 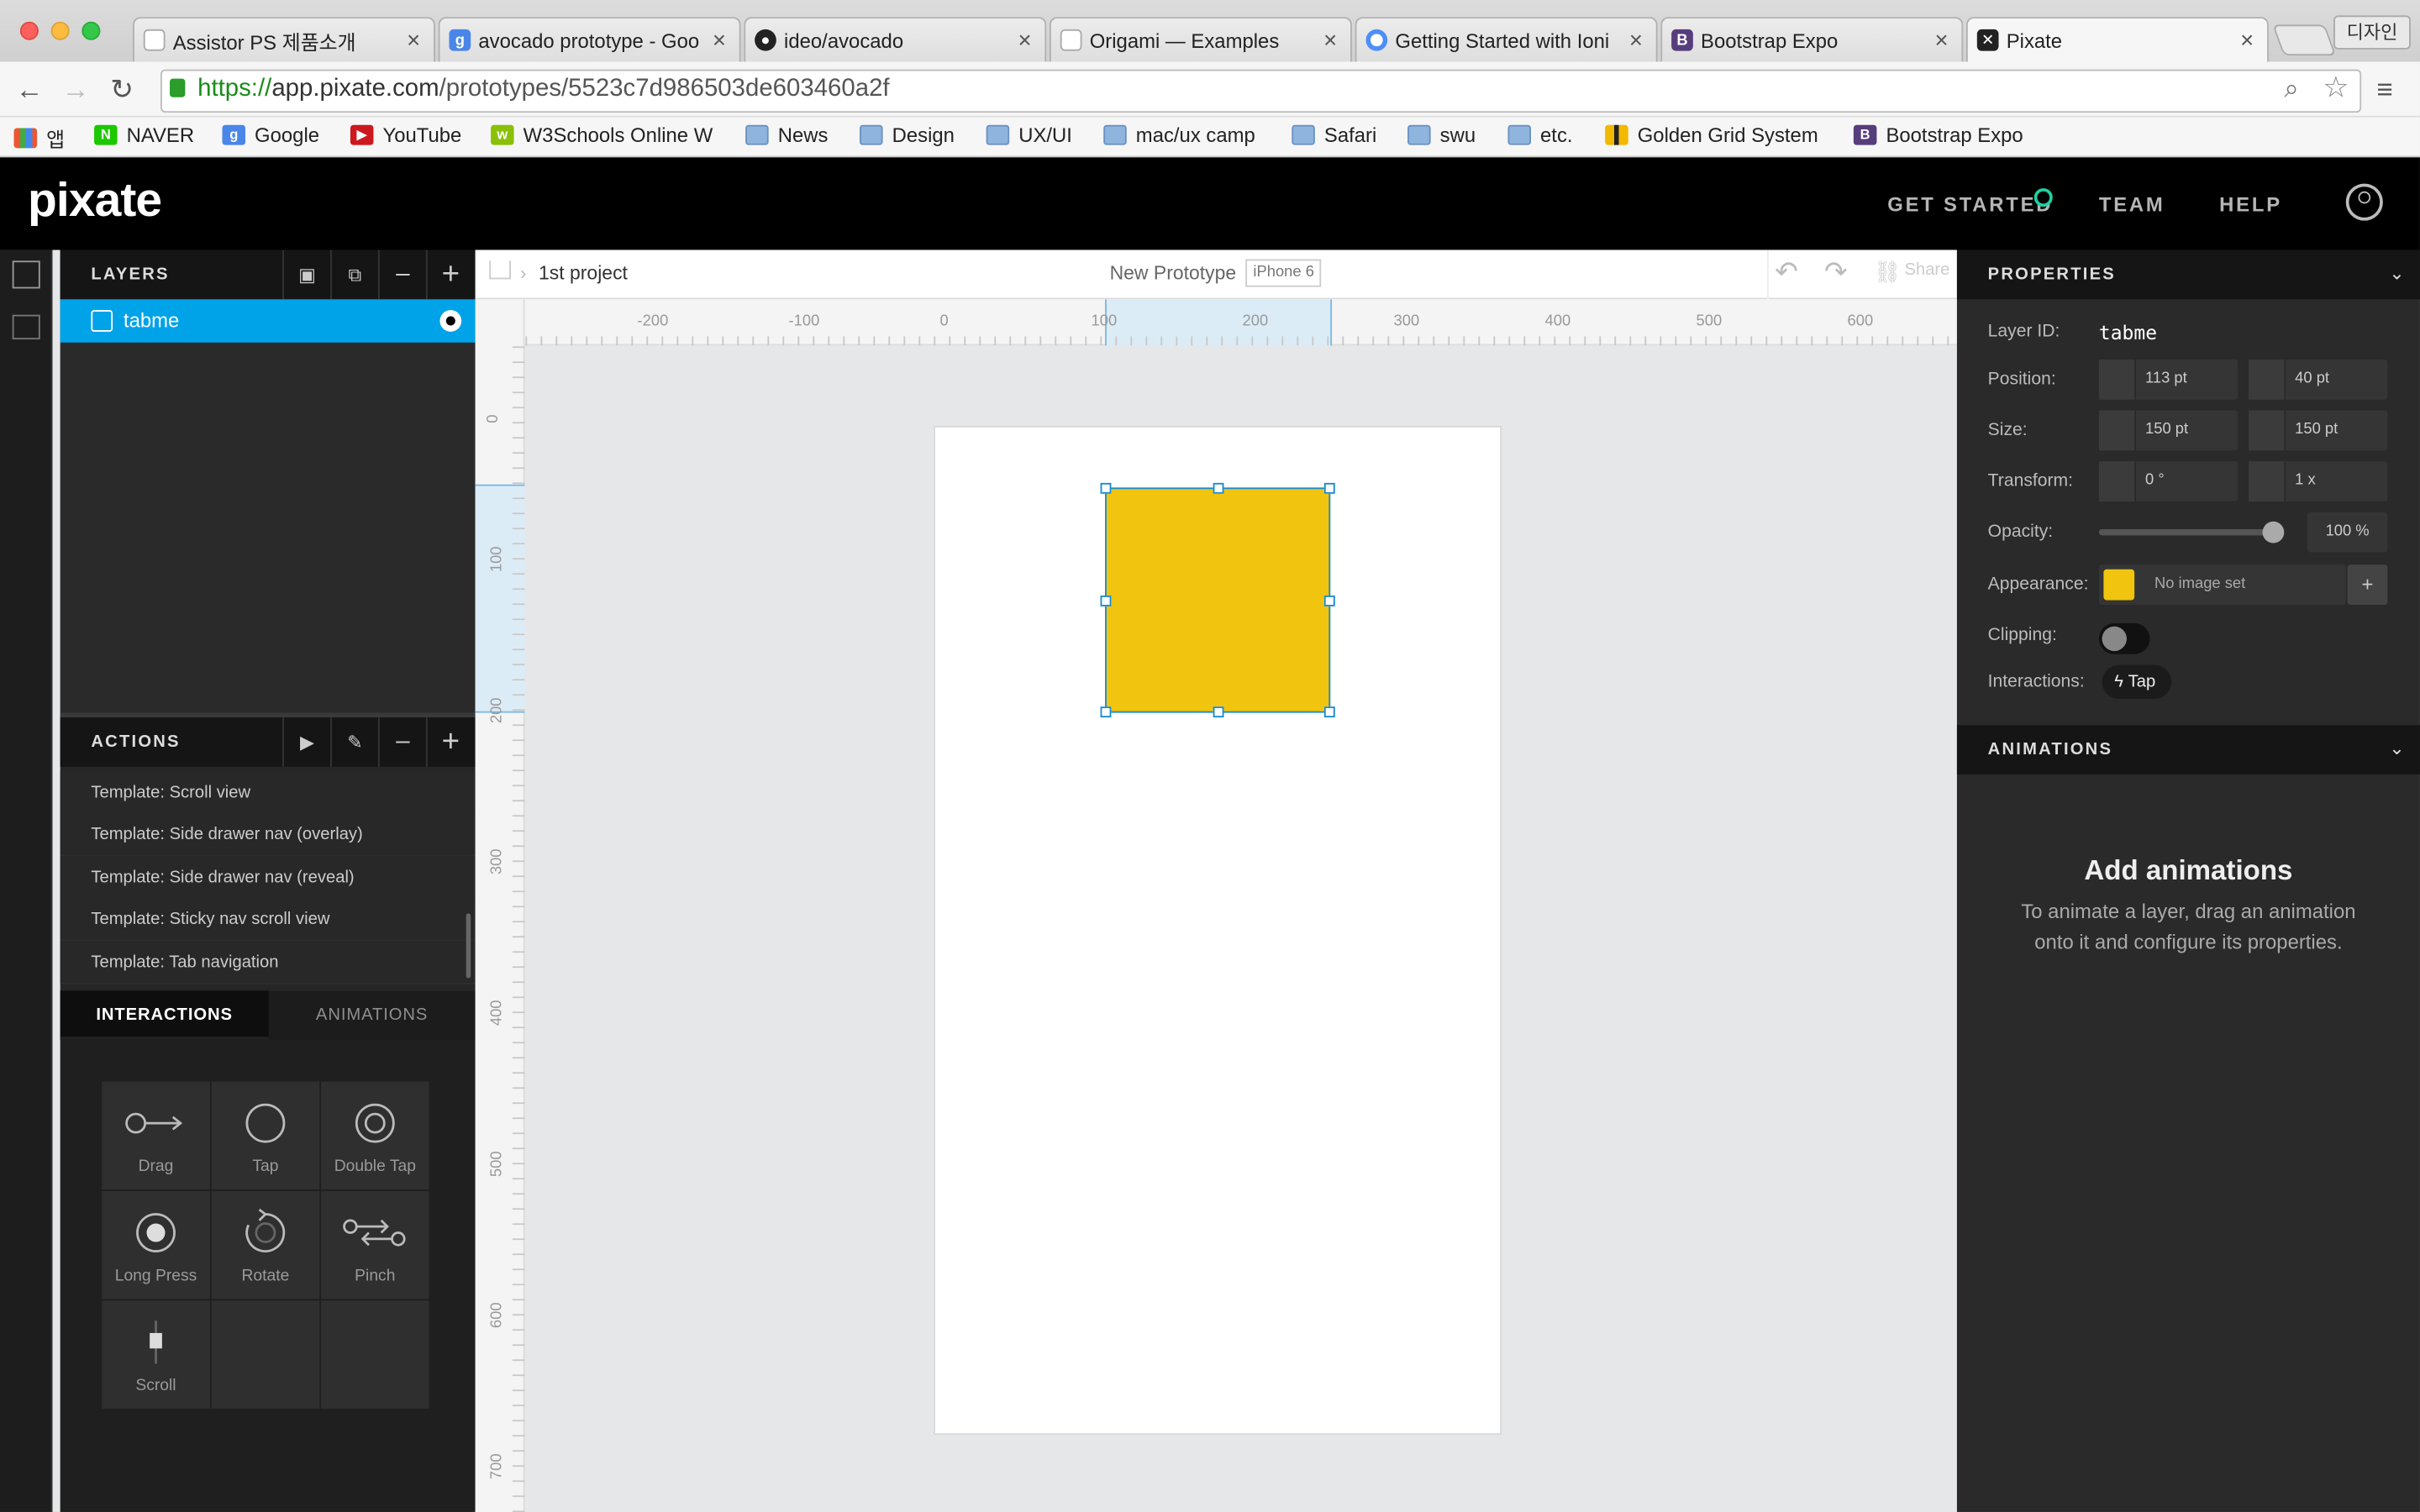 I want to click on device-selector: iPhone 6, so click(x=1284, y=273).